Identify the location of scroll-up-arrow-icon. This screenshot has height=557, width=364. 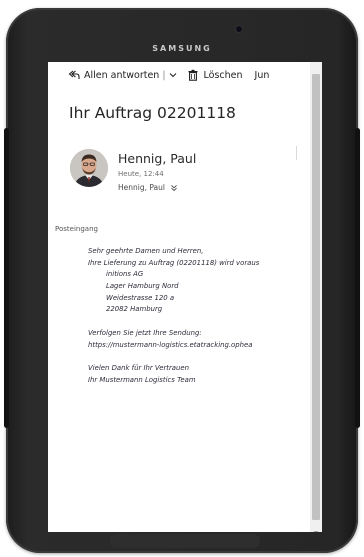
(316, 70).